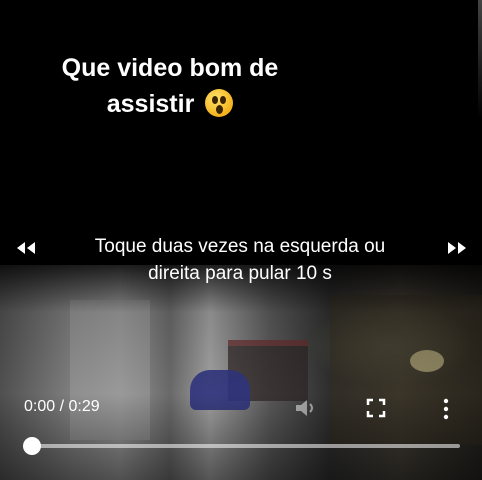  I want to click on more-vertical-icon, so click(446, 409).